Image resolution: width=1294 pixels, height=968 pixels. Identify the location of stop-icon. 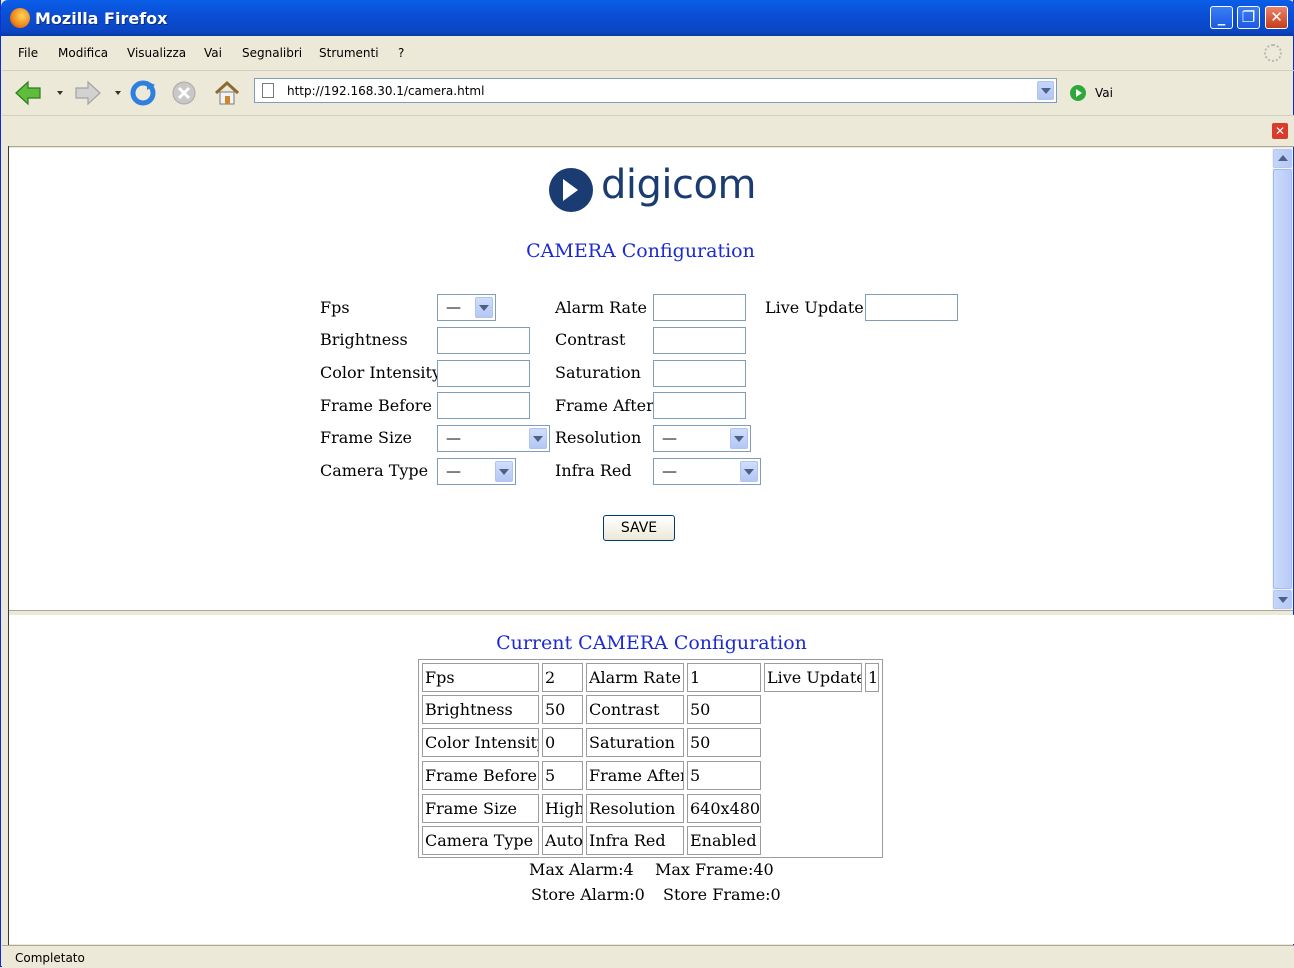
(184, 93).